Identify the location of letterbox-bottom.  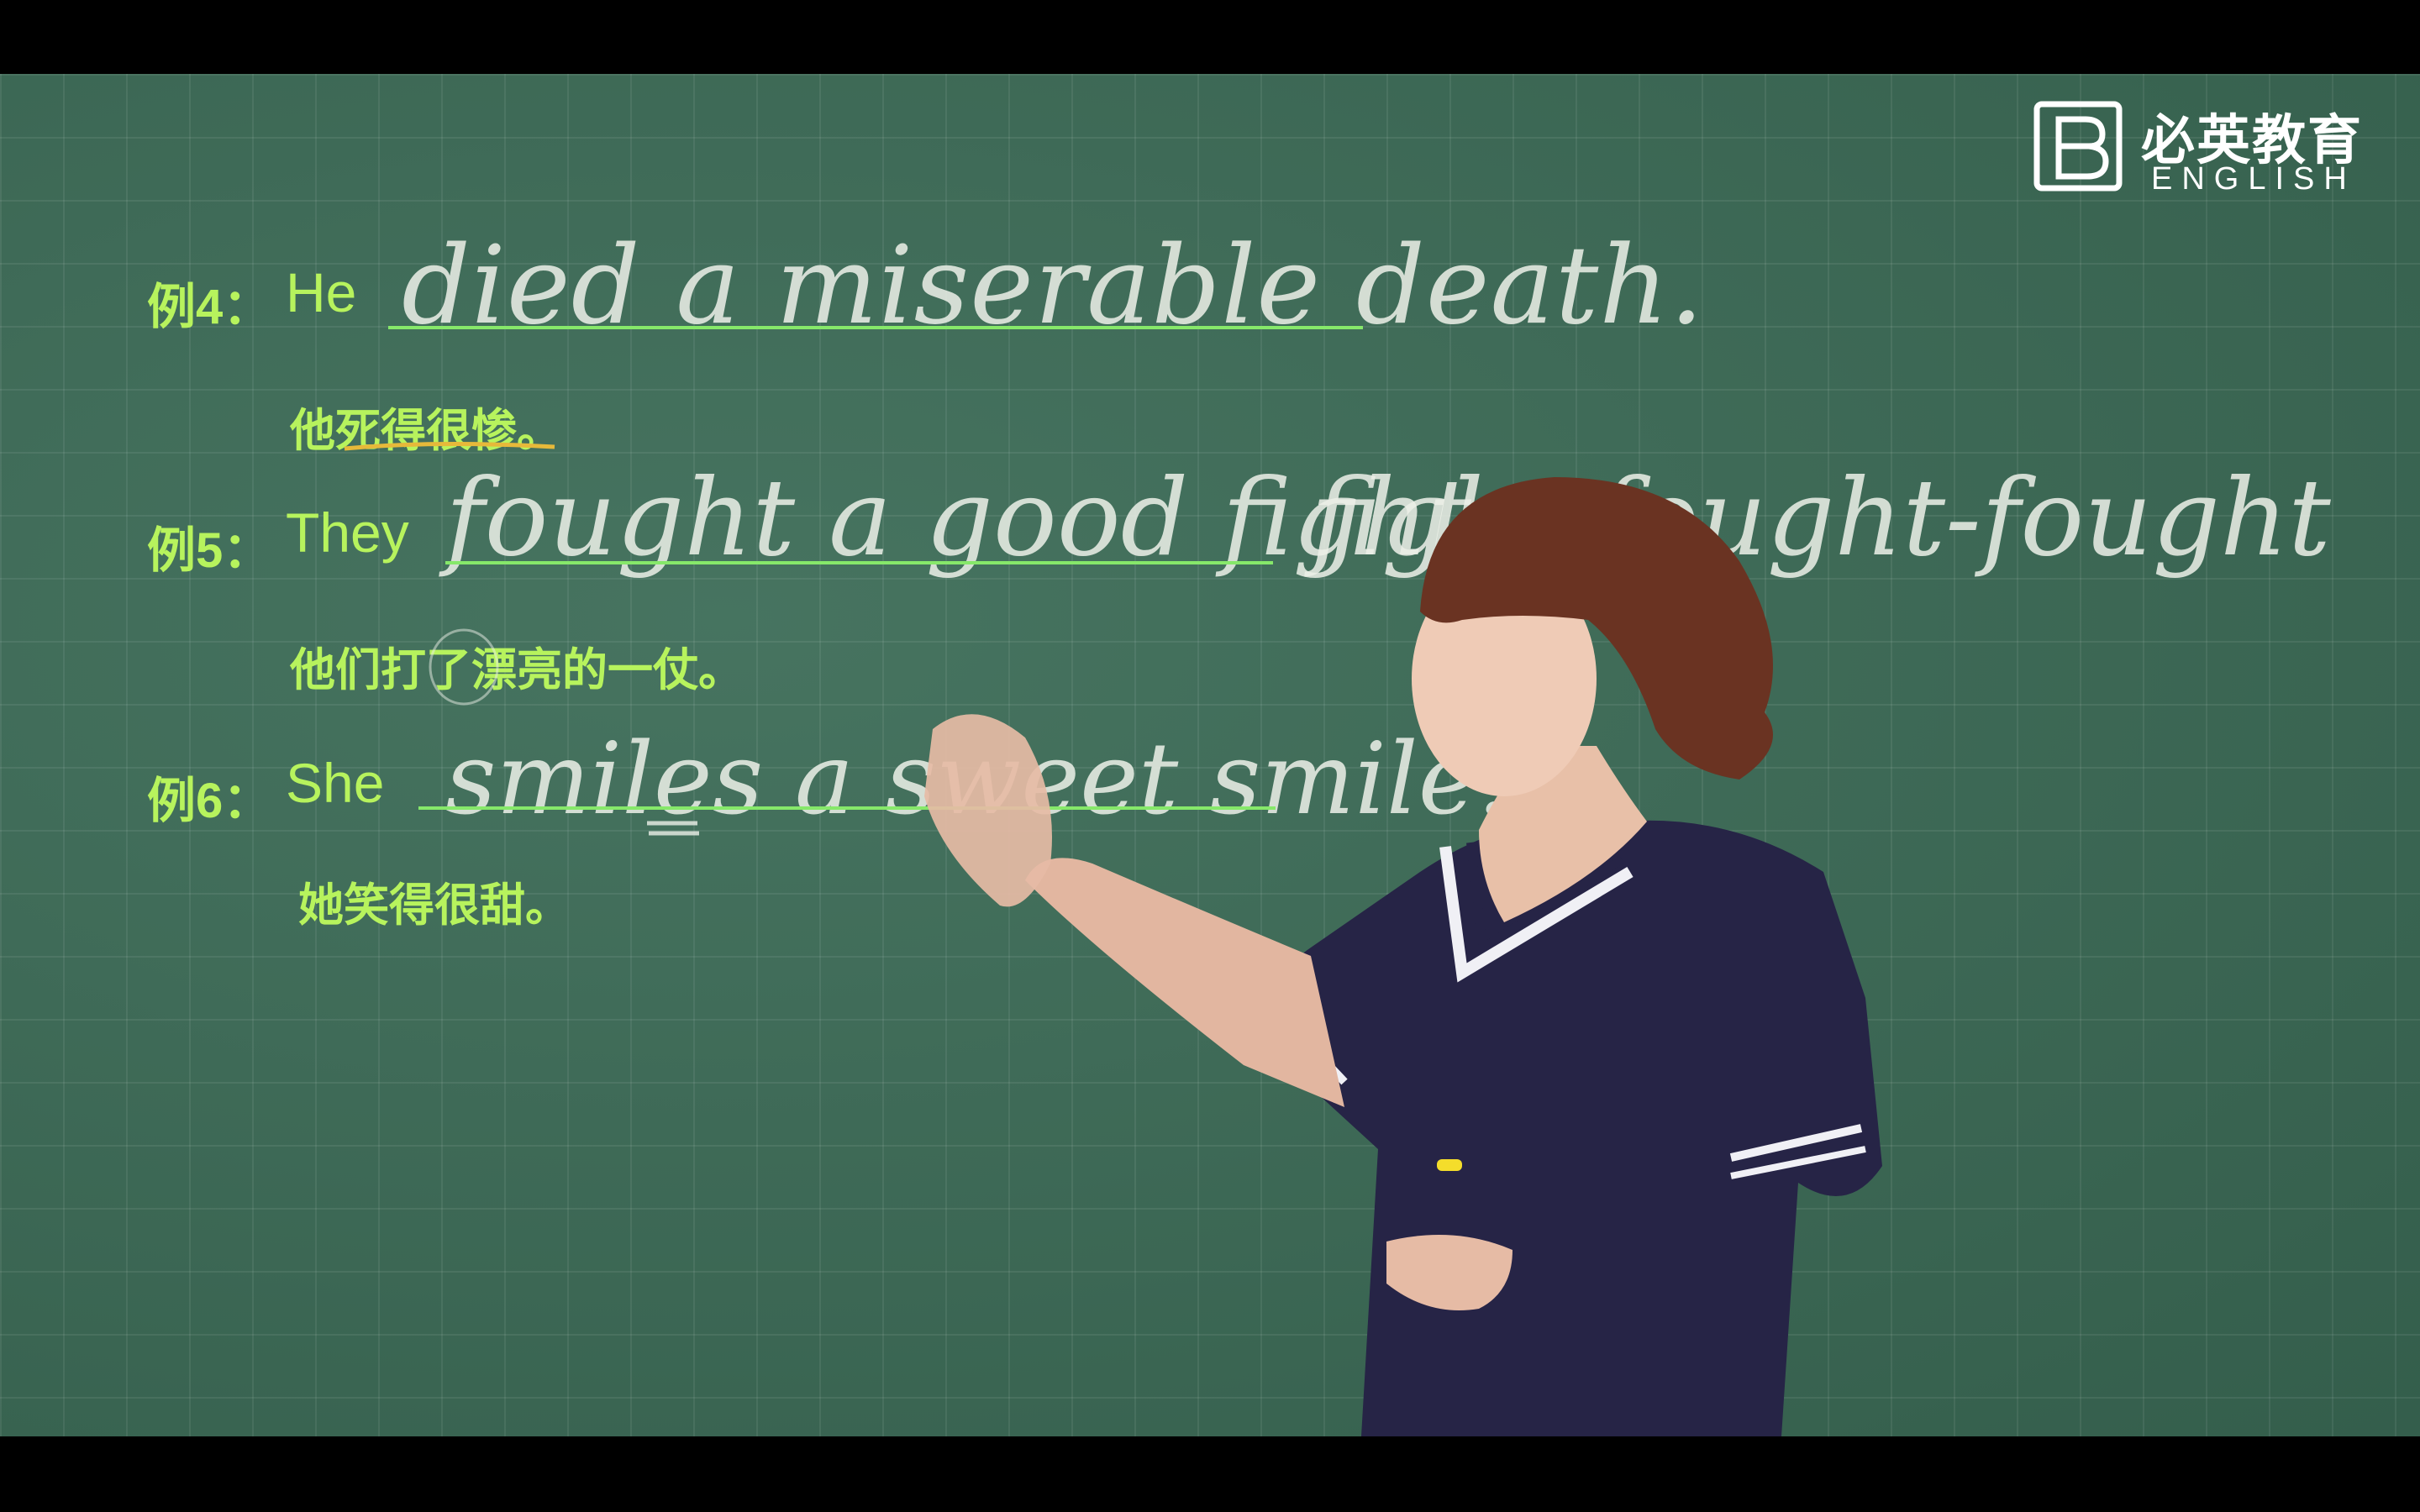
(1210, 1474).